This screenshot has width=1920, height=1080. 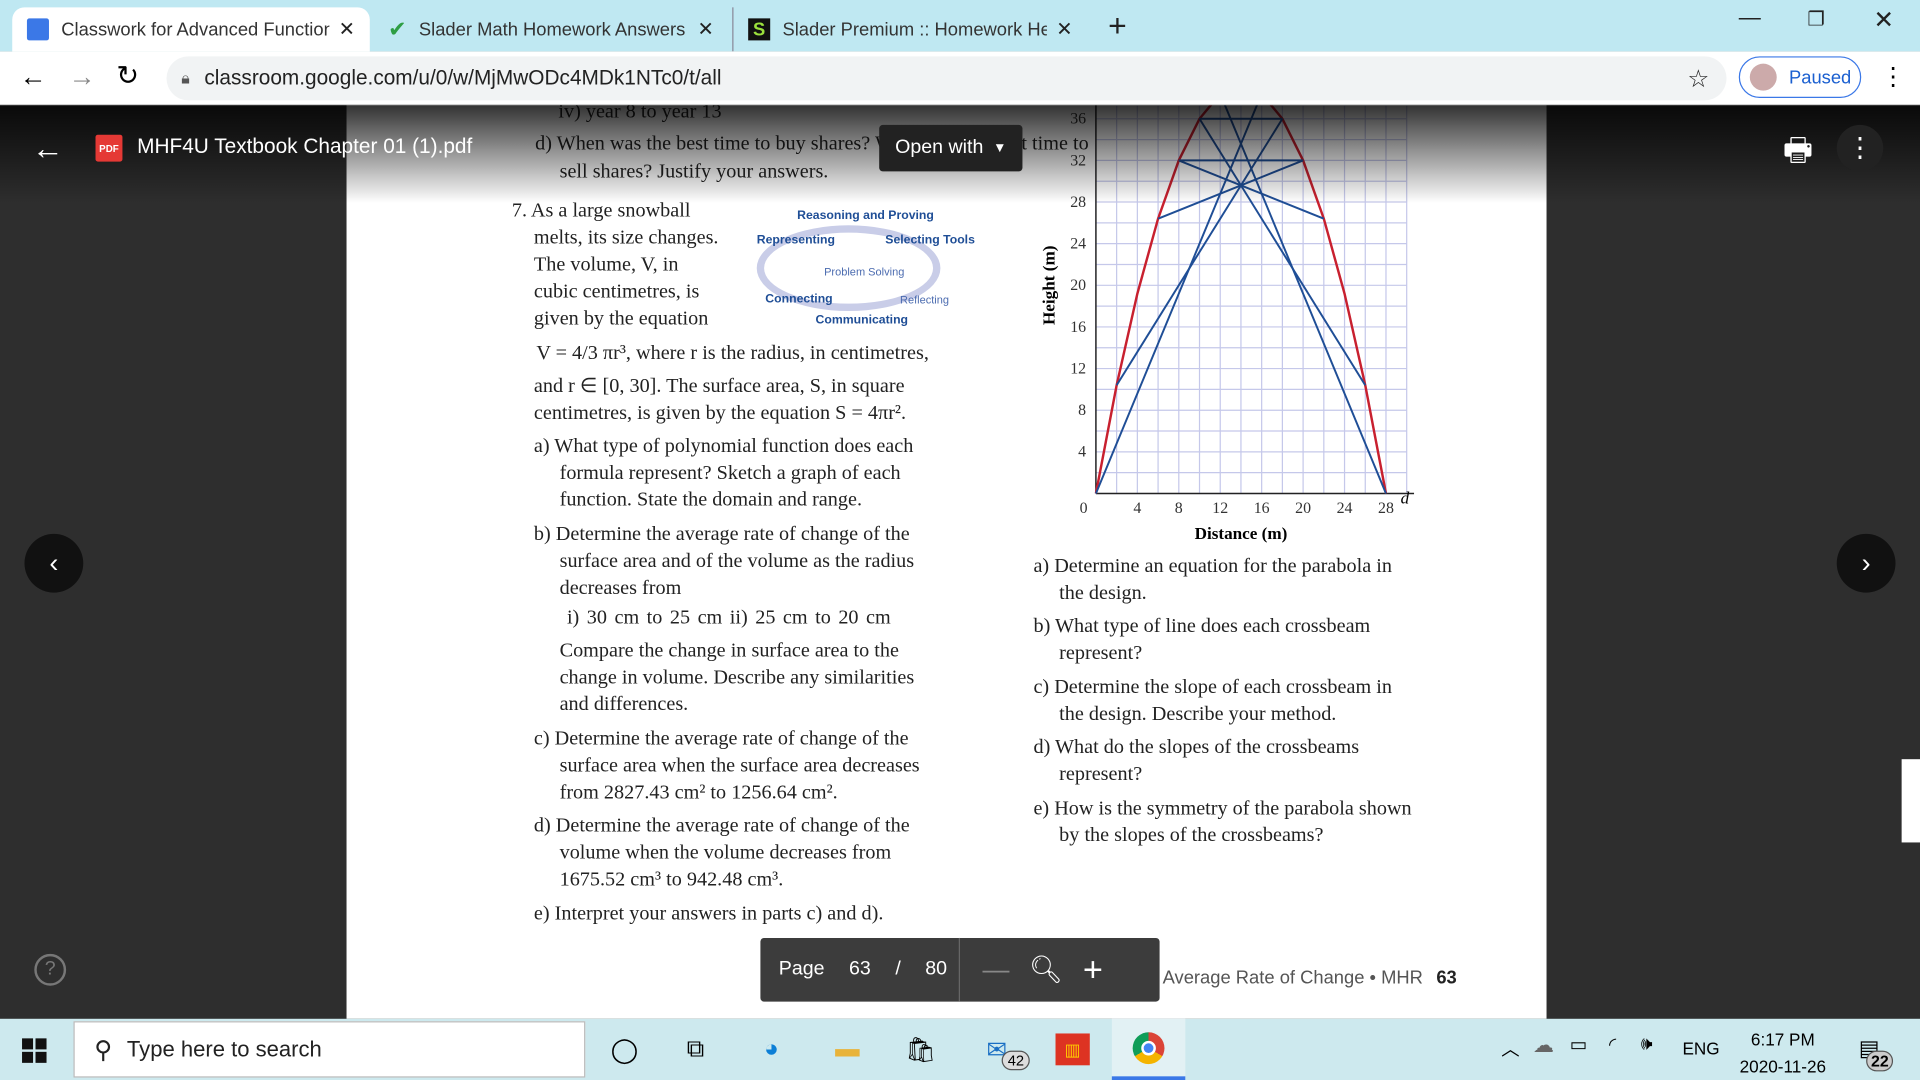 I want to click on mail-badge: 42, so click(x=1016, y=1060).